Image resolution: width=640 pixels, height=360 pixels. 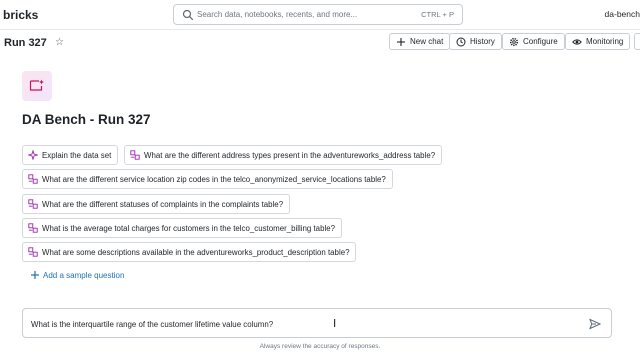 What do you see at coordinates (637, 41) in the screenshot?
I see `more-button` at bounding box center [637, 41].